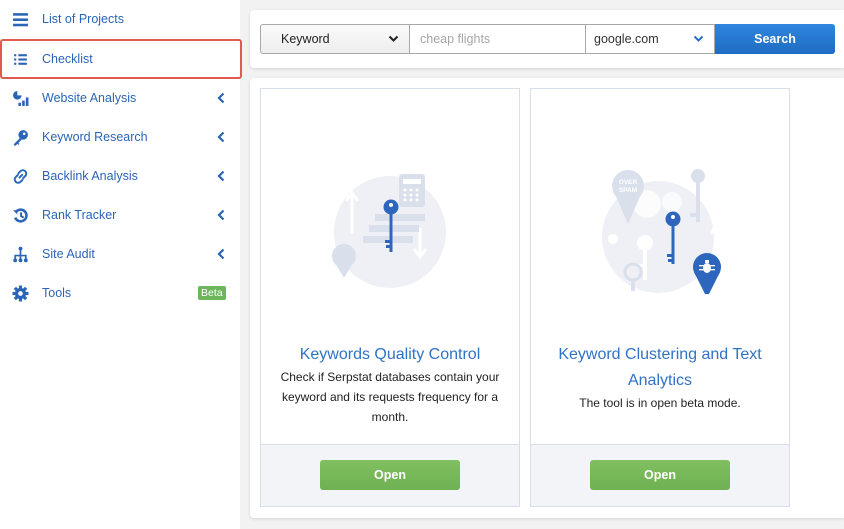 This screenshot has height=529, width=844. What do you see at coordinates (305, 39) in the screenshot?
I see `search-type-value: Keyword` at bounding box center [305, 39].